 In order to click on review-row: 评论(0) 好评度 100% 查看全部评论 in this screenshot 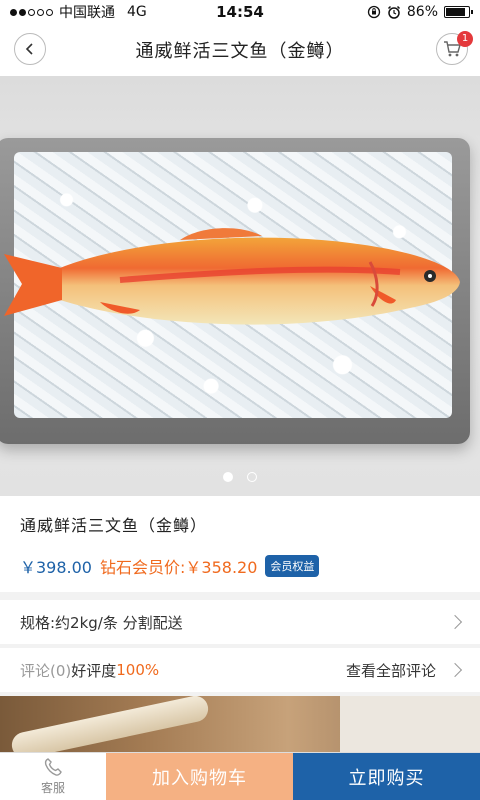, I will do `click(240, 670)`.